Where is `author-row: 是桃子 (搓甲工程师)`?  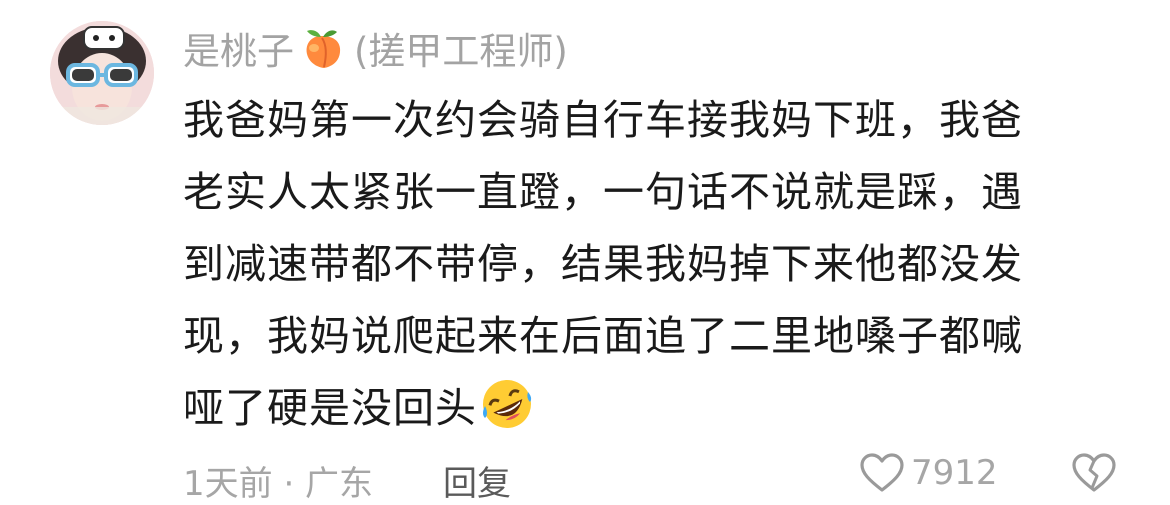 author-row: 是桃子 (搓甲工程师) is located at coordinates (375, 48).